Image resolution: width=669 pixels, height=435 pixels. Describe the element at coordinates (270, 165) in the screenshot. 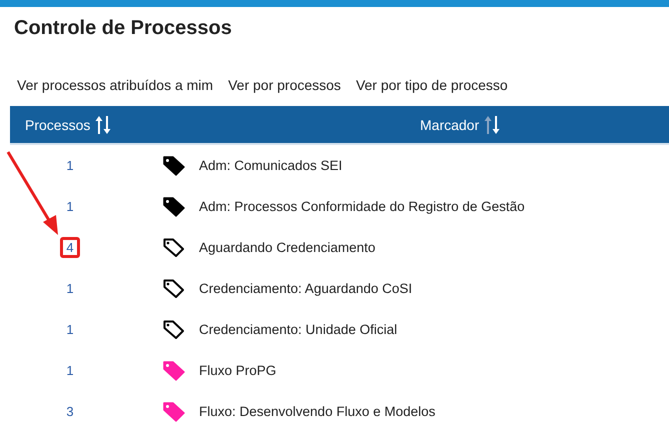

I see `marker-link: Adm: Comunicados SEI` at that location.